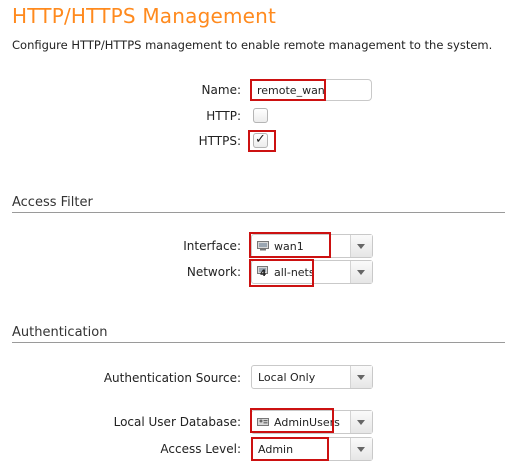 This screenshot has height=465, width=505. I want to click on name-field: remote_wan, so click(311, 90).